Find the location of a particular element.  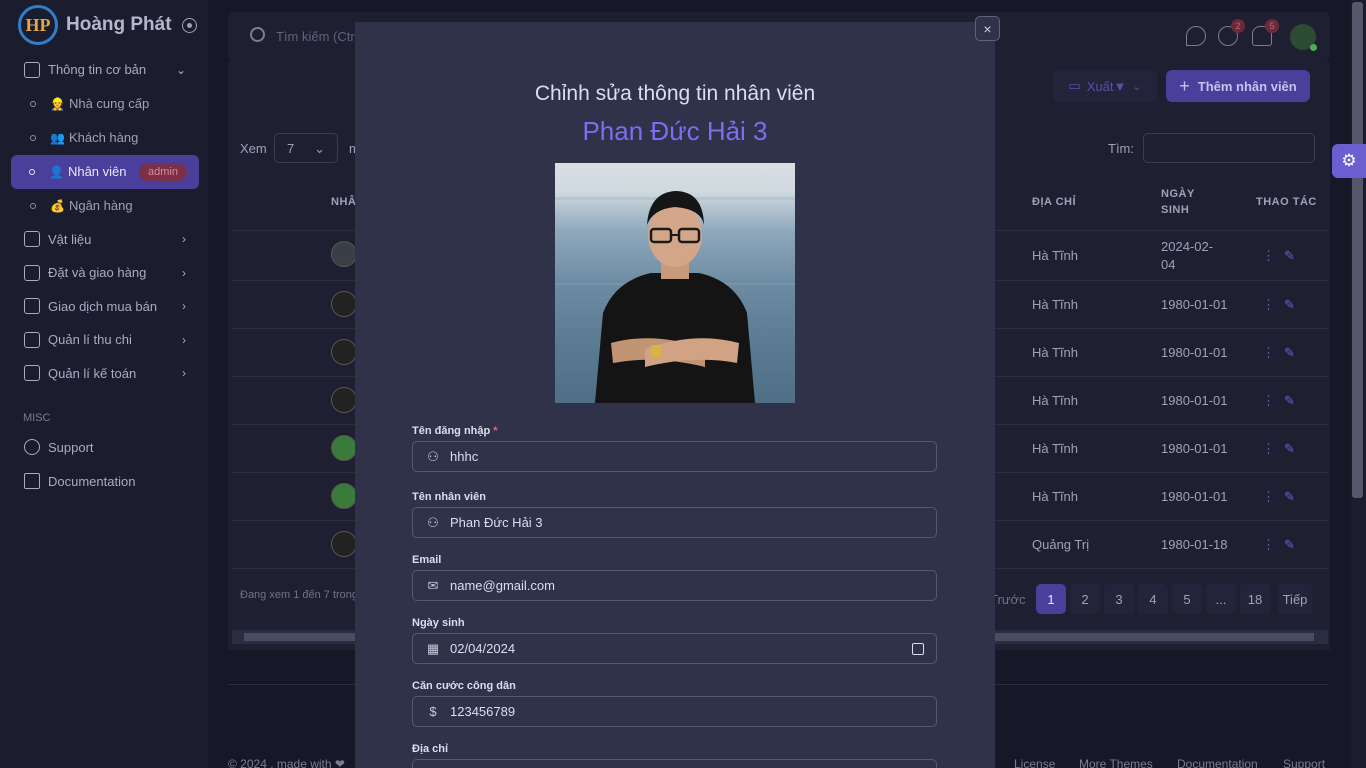

export-button: ▭ Xuất▼ ⌄ is located at coordinates (1105, 86).